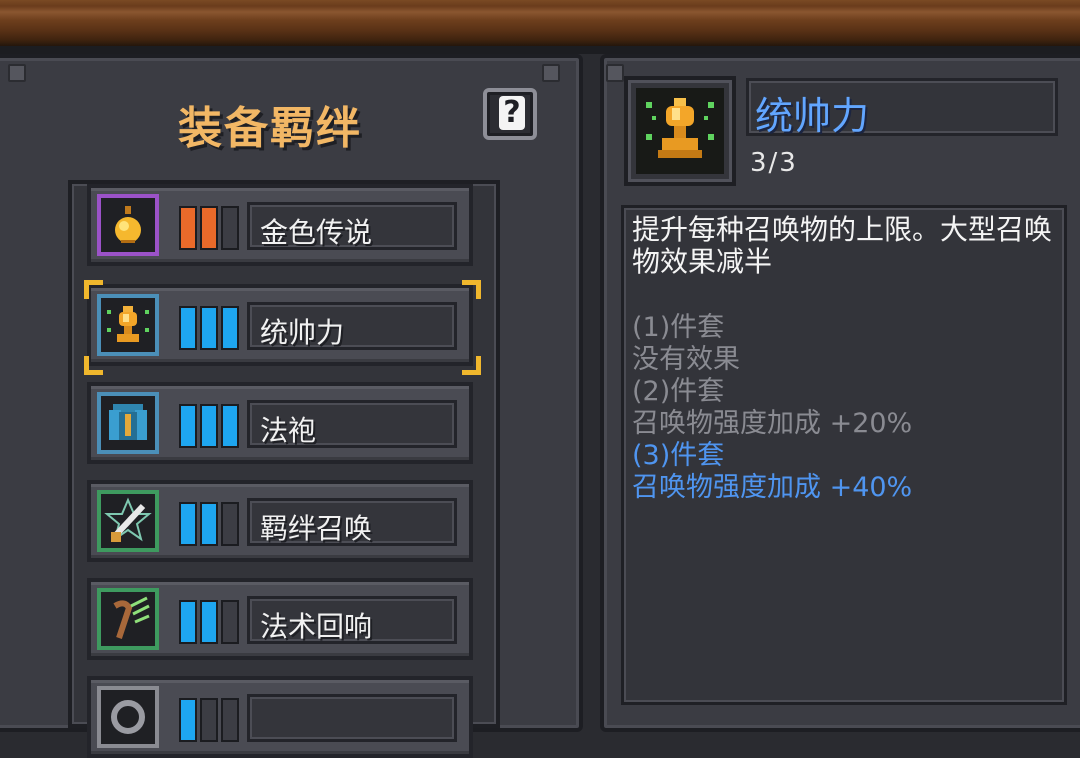 The image size is (1080, 758). What do you see at coordinates (128, 521) in the screenshot?
I see `summon-sword-icon` at bounding box center [128, 521].